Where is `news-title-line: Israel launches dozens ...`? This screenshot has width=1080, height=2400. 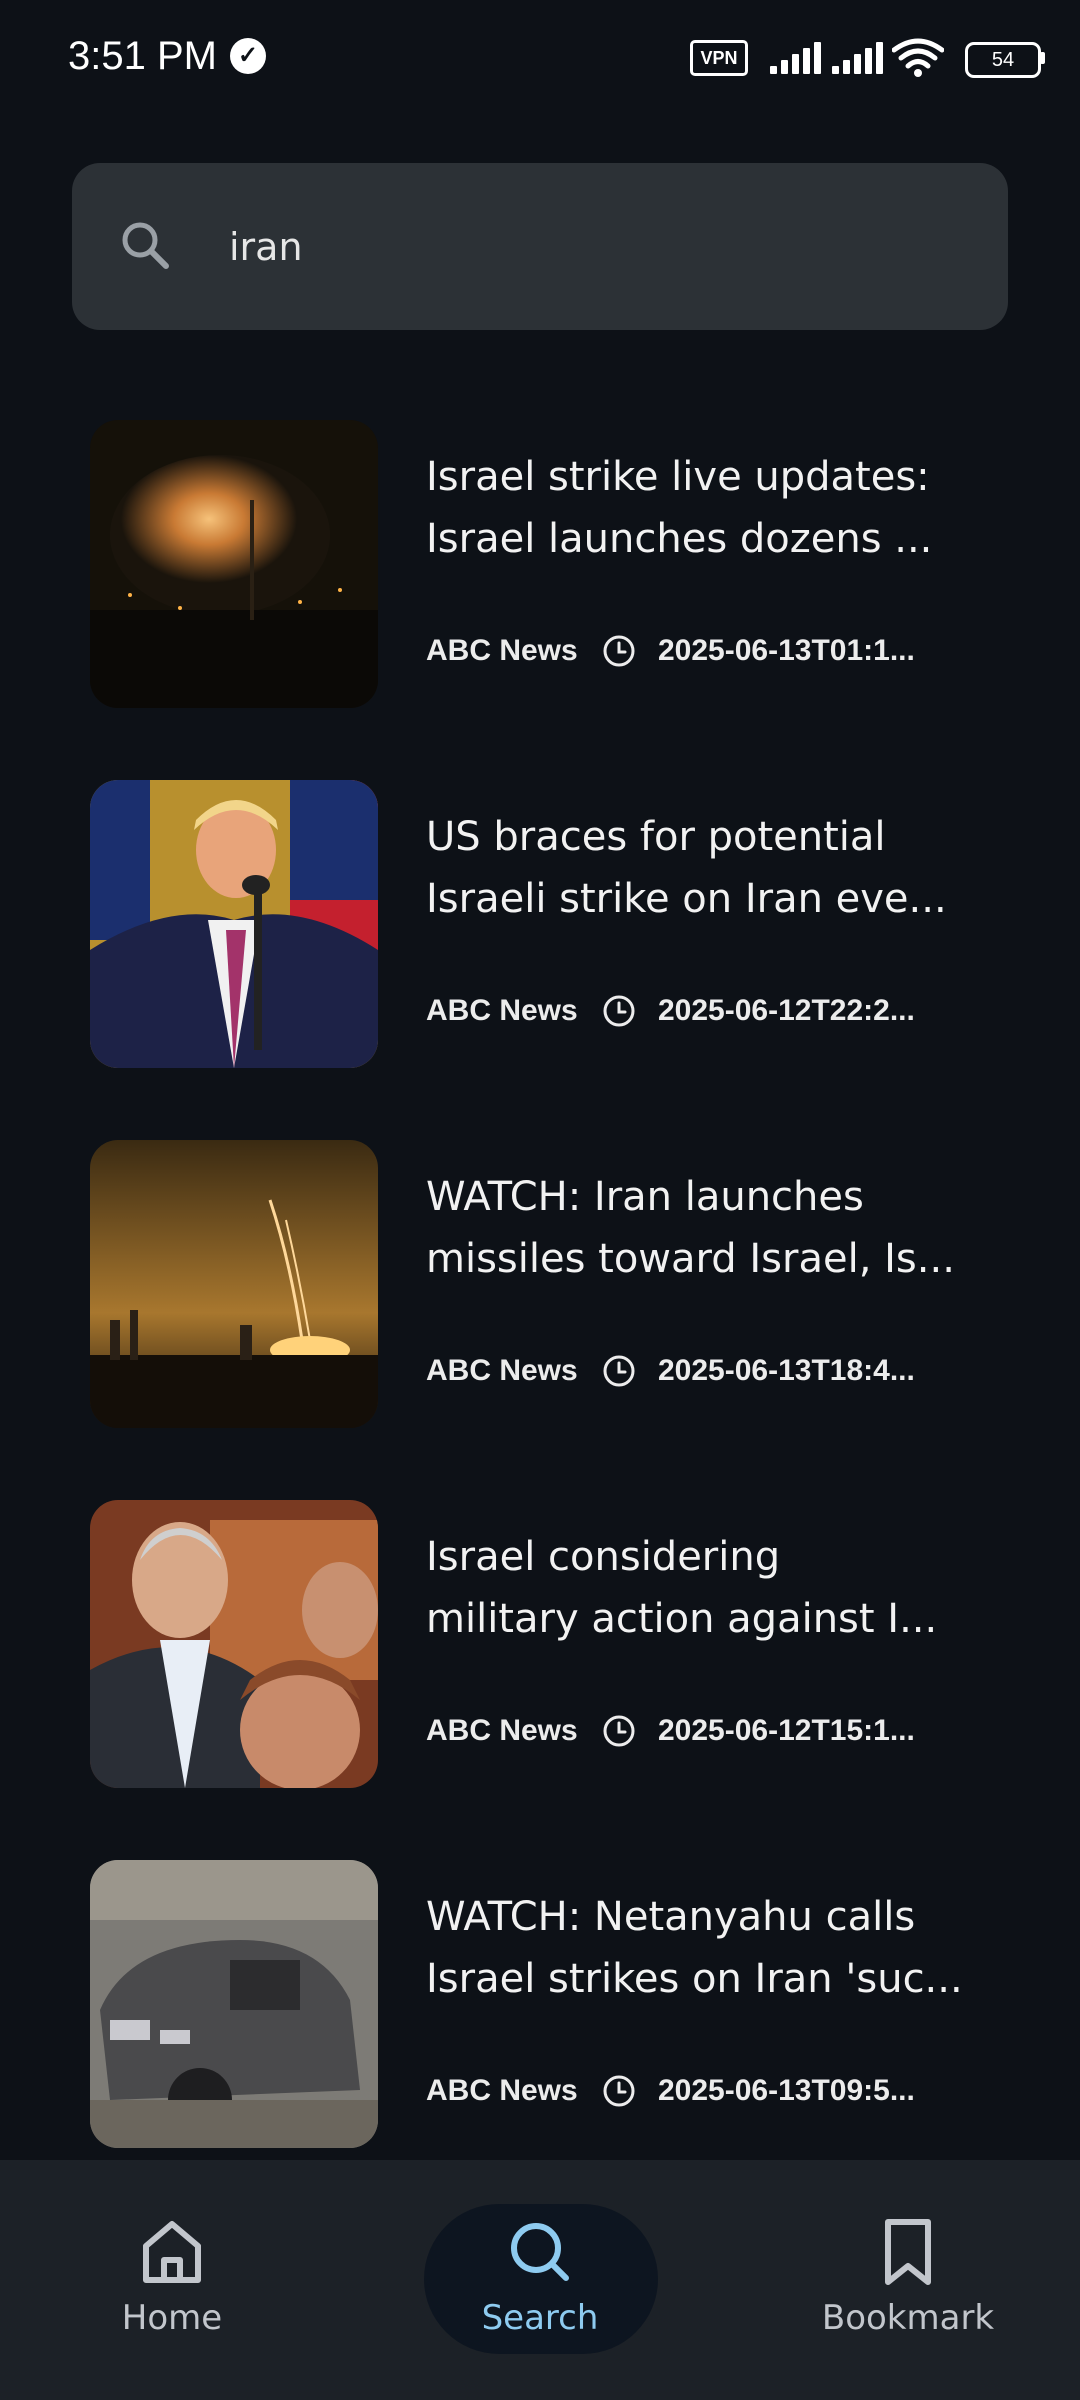 news-title-line: Israel launches dozens ... is located at coordinates (679, 539).